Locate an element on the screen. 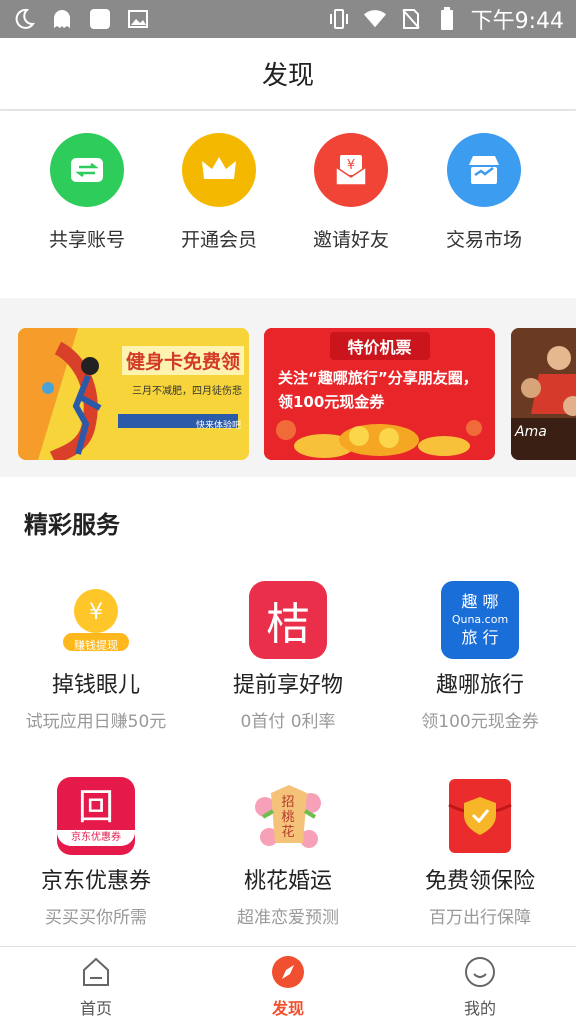 The image size is (576, 1024). battery-icon is located at coordinates (447, 18).